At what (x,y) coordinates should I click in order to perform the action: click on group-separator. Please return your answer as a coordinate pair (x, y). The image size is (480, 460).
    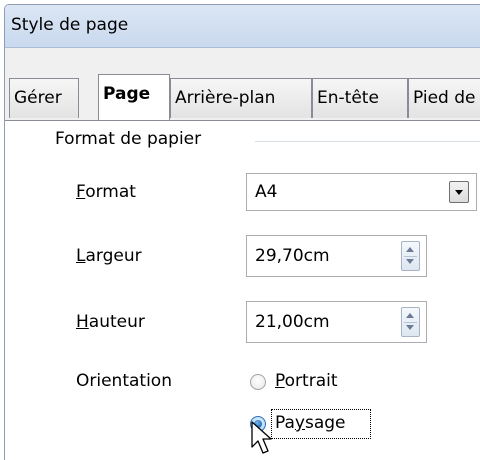
    Looking at the image, I should click on (367, 141).